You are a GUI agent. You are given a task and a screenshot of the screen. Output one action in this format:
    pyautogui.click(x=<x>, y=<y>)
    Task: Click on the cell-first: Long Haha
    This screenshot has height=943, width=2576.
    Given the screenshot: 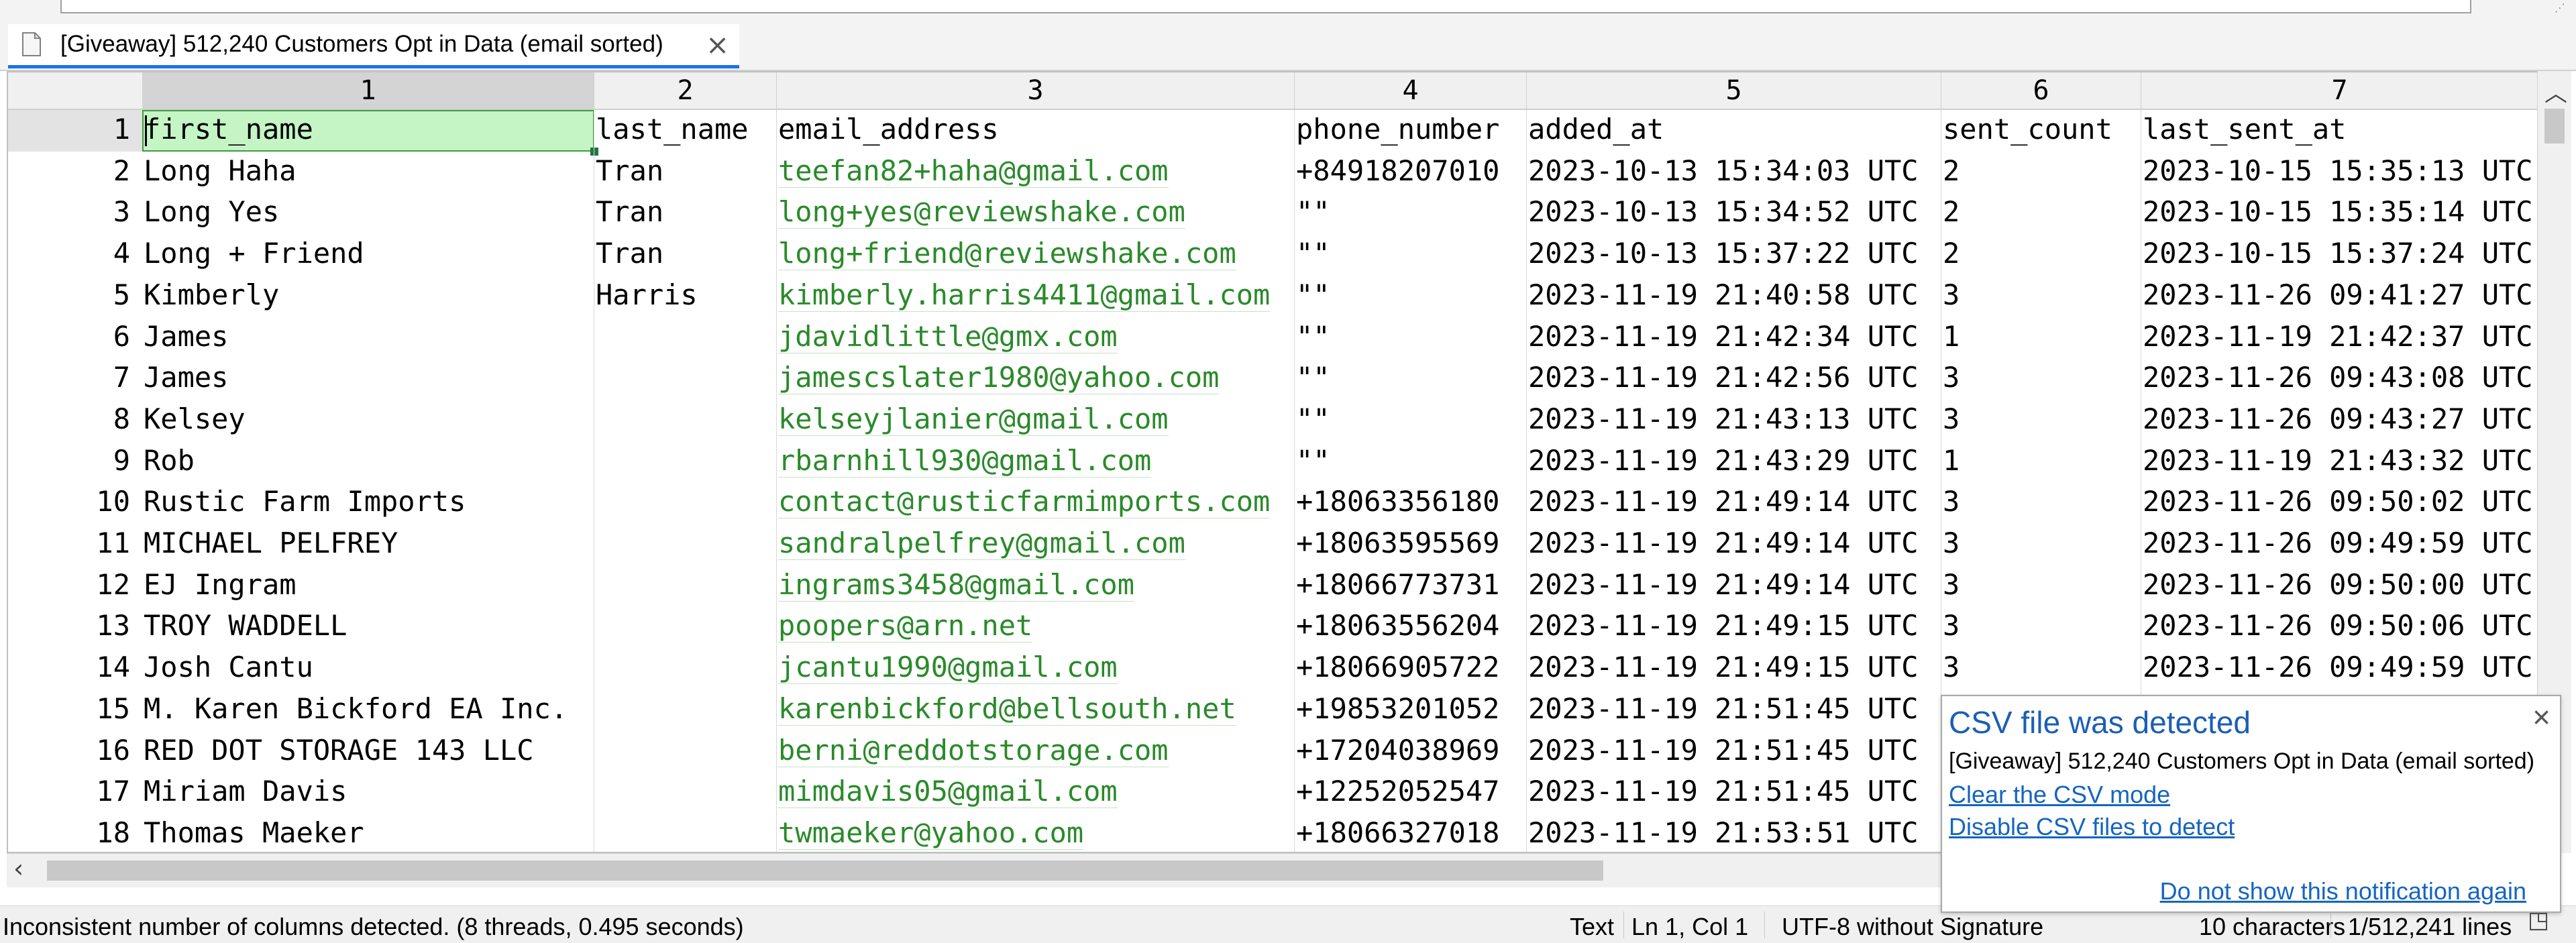 What is the action you would take?
    pyautogui.click(x=220, y=170)
    